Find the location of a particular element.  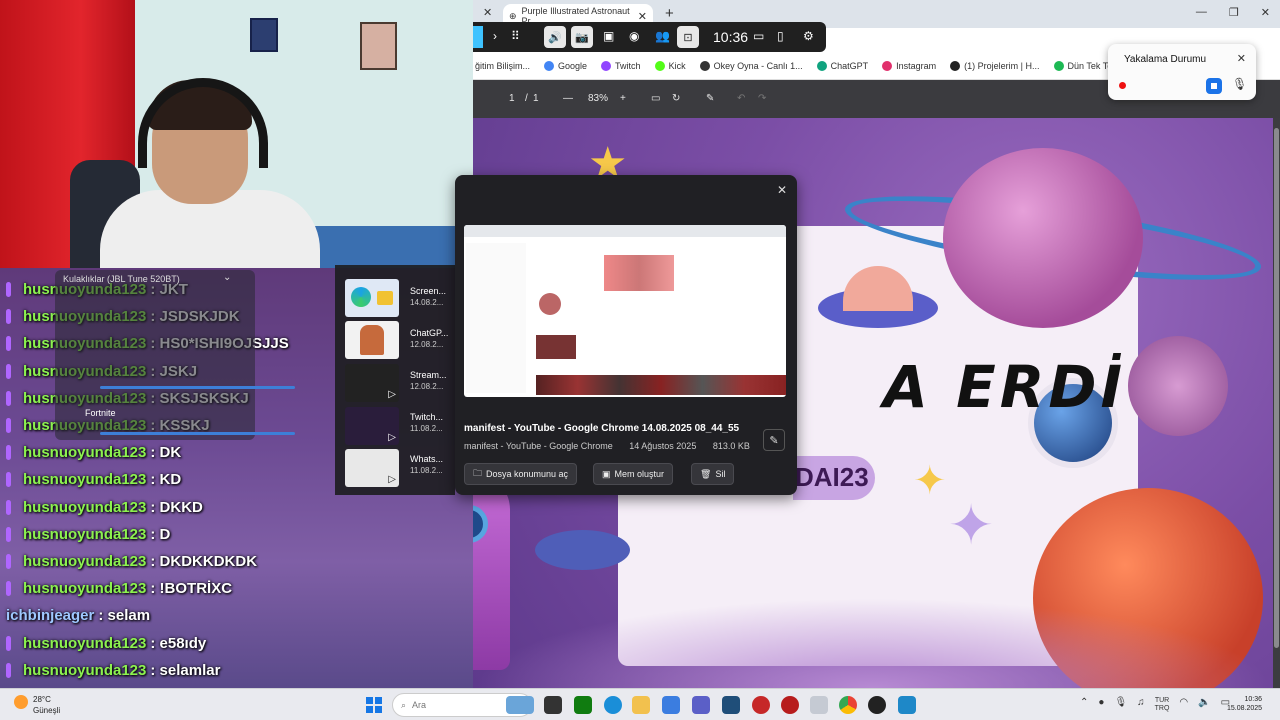

certificate-heading: A ERDİ is located at coordinates (1005, 387).